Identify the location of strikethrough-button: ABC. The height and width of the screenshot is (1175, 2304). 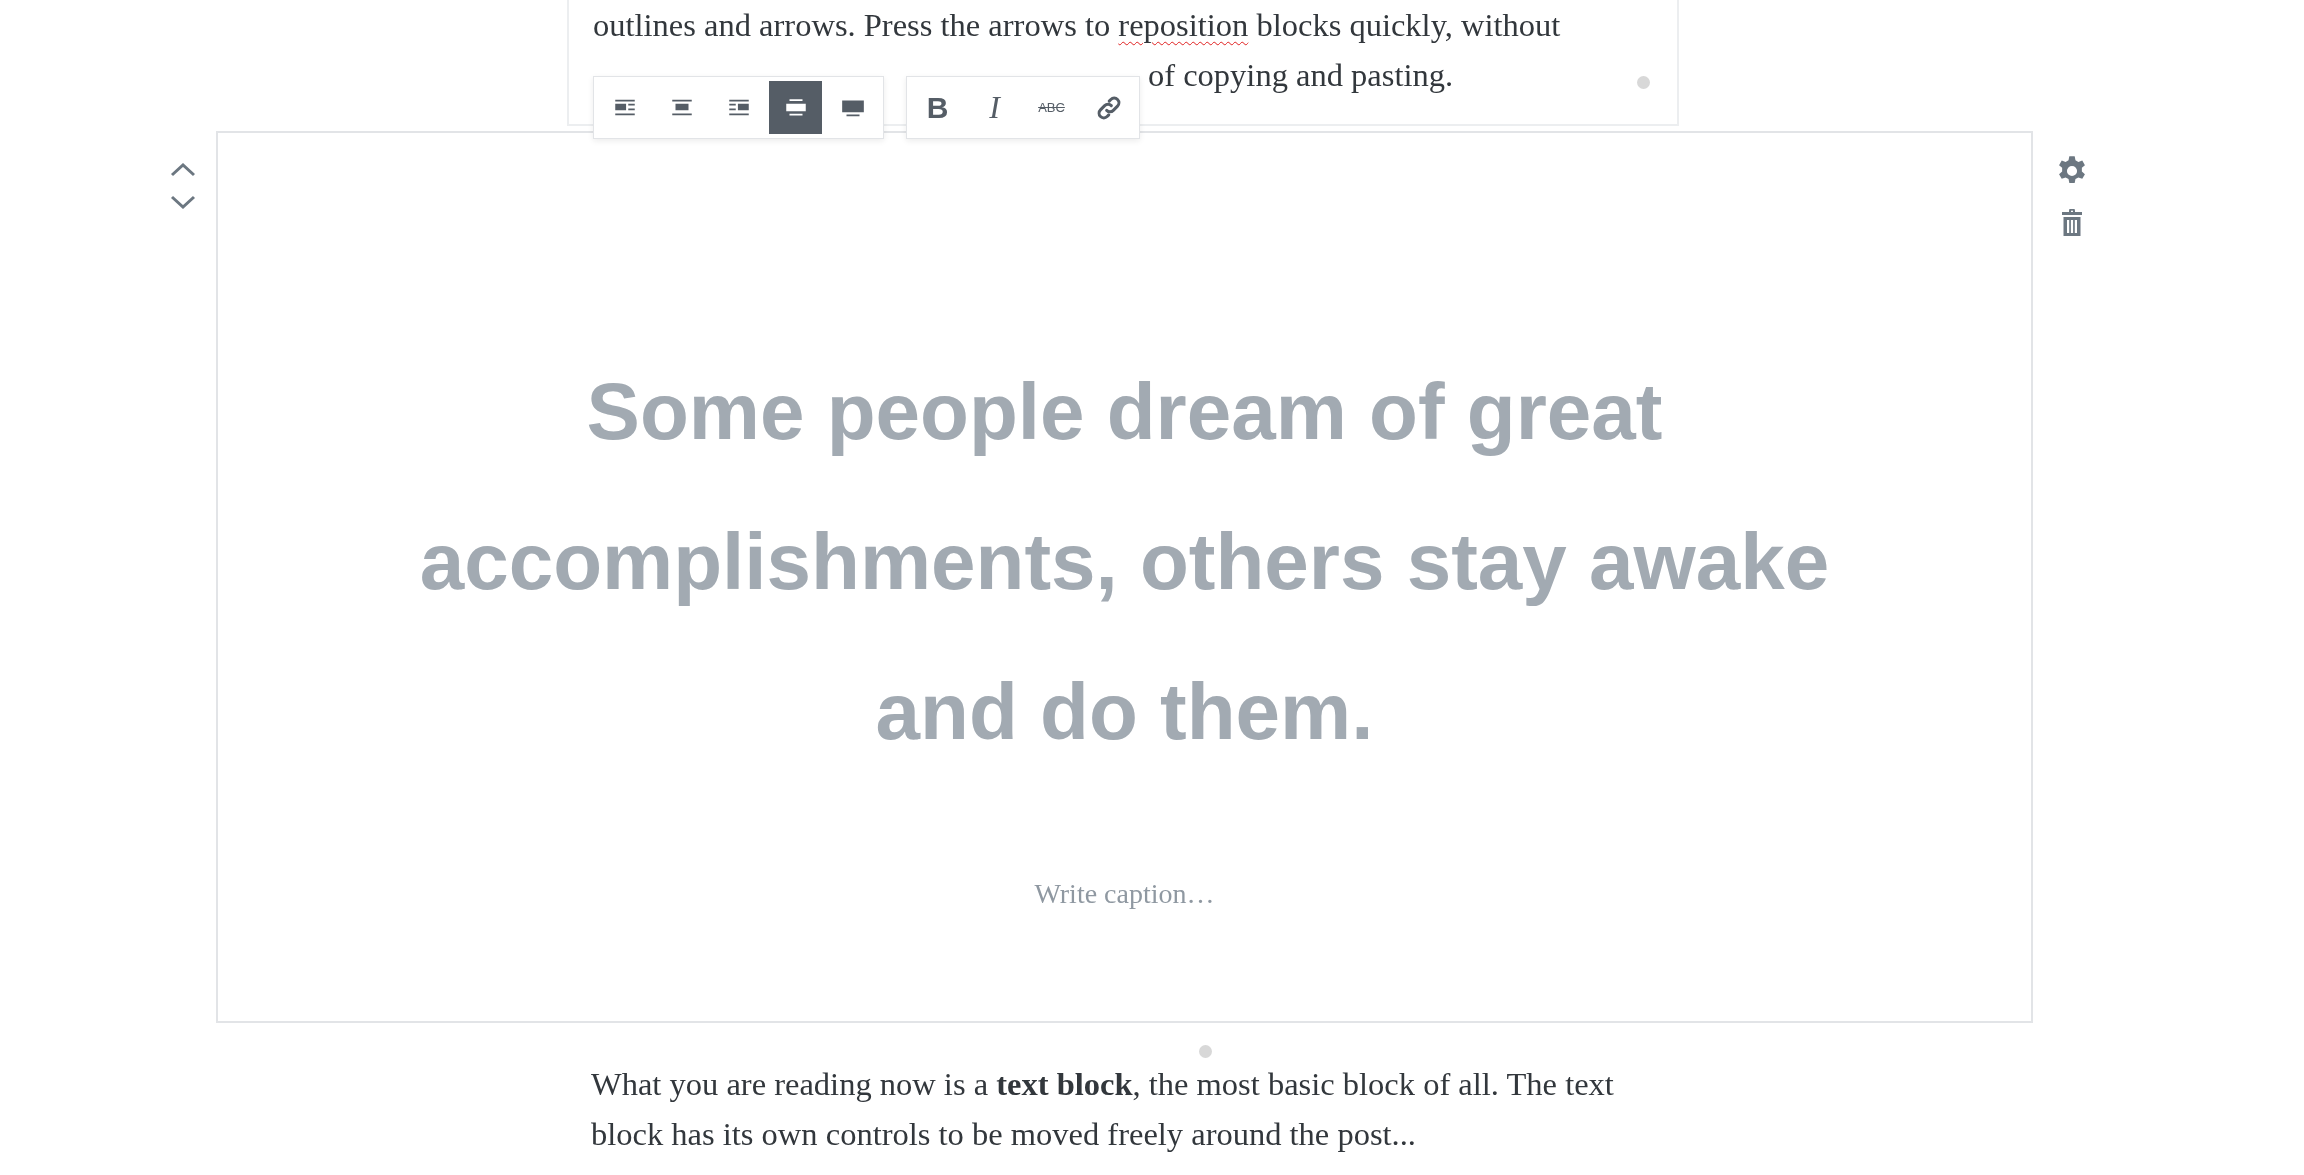
(1051, 107).